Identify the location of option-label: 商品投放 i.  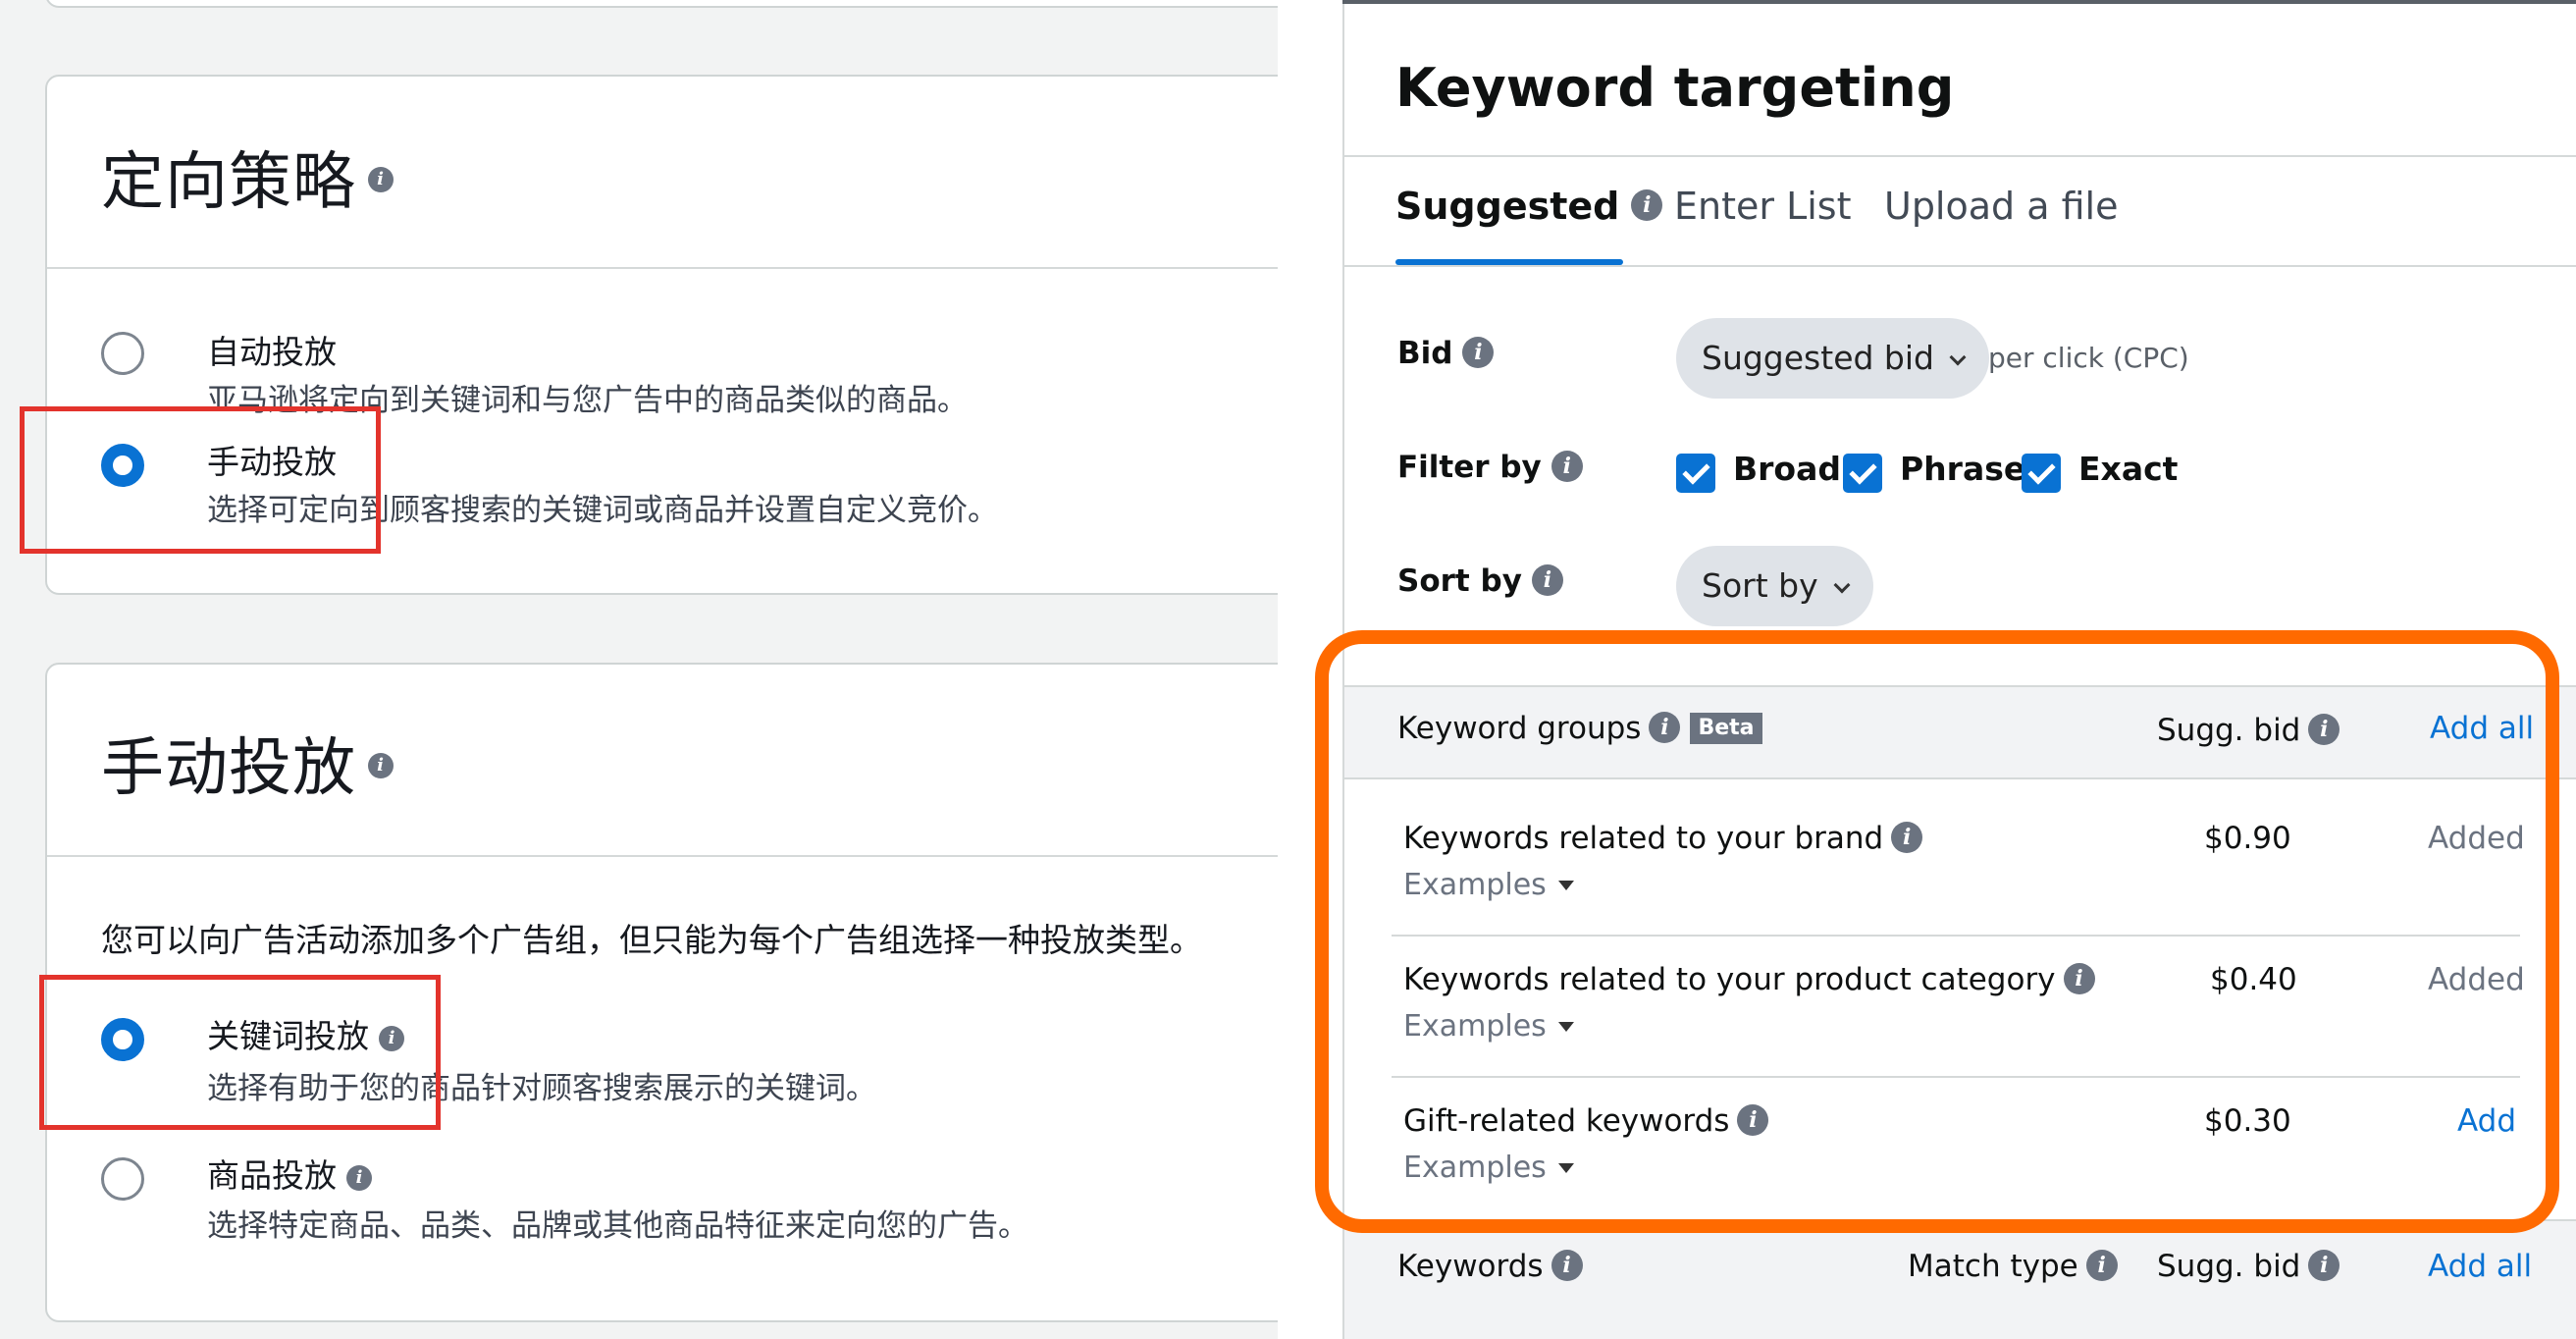
(289, 1173).